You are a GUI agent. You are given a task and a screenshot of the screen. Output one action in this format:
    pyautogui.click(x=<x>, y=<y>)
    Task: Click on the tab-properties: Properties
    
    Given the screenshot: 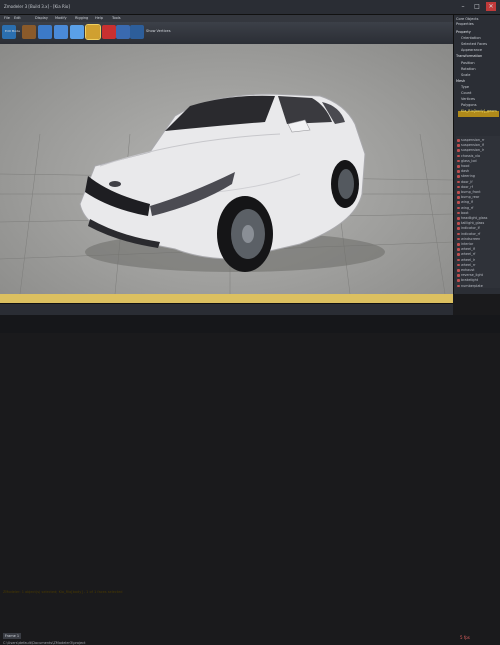 What is the action you would take?
    pyautogui.click(x=465, y=24)
    